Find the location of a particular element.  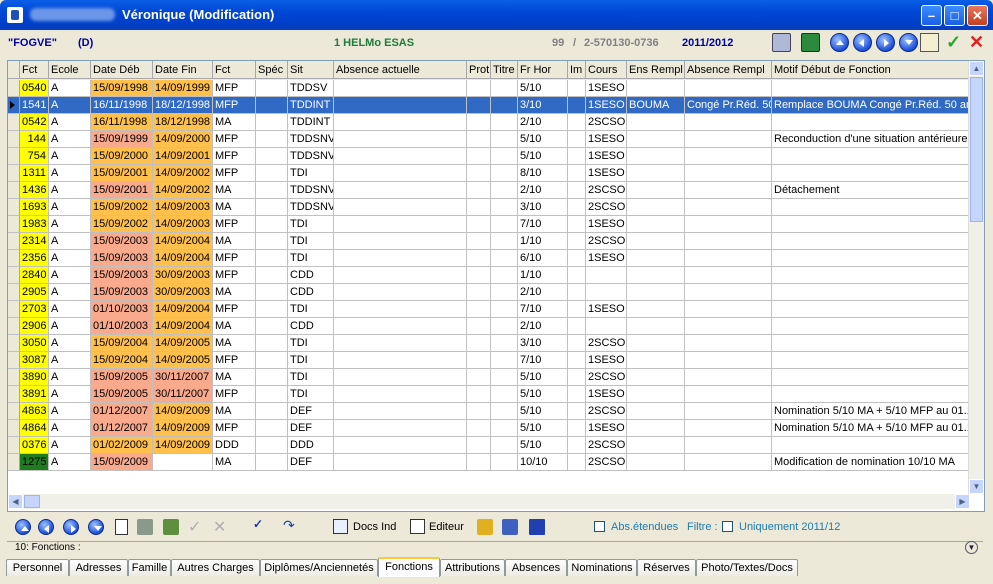

editor-icon is located at coordinates (417, 526).